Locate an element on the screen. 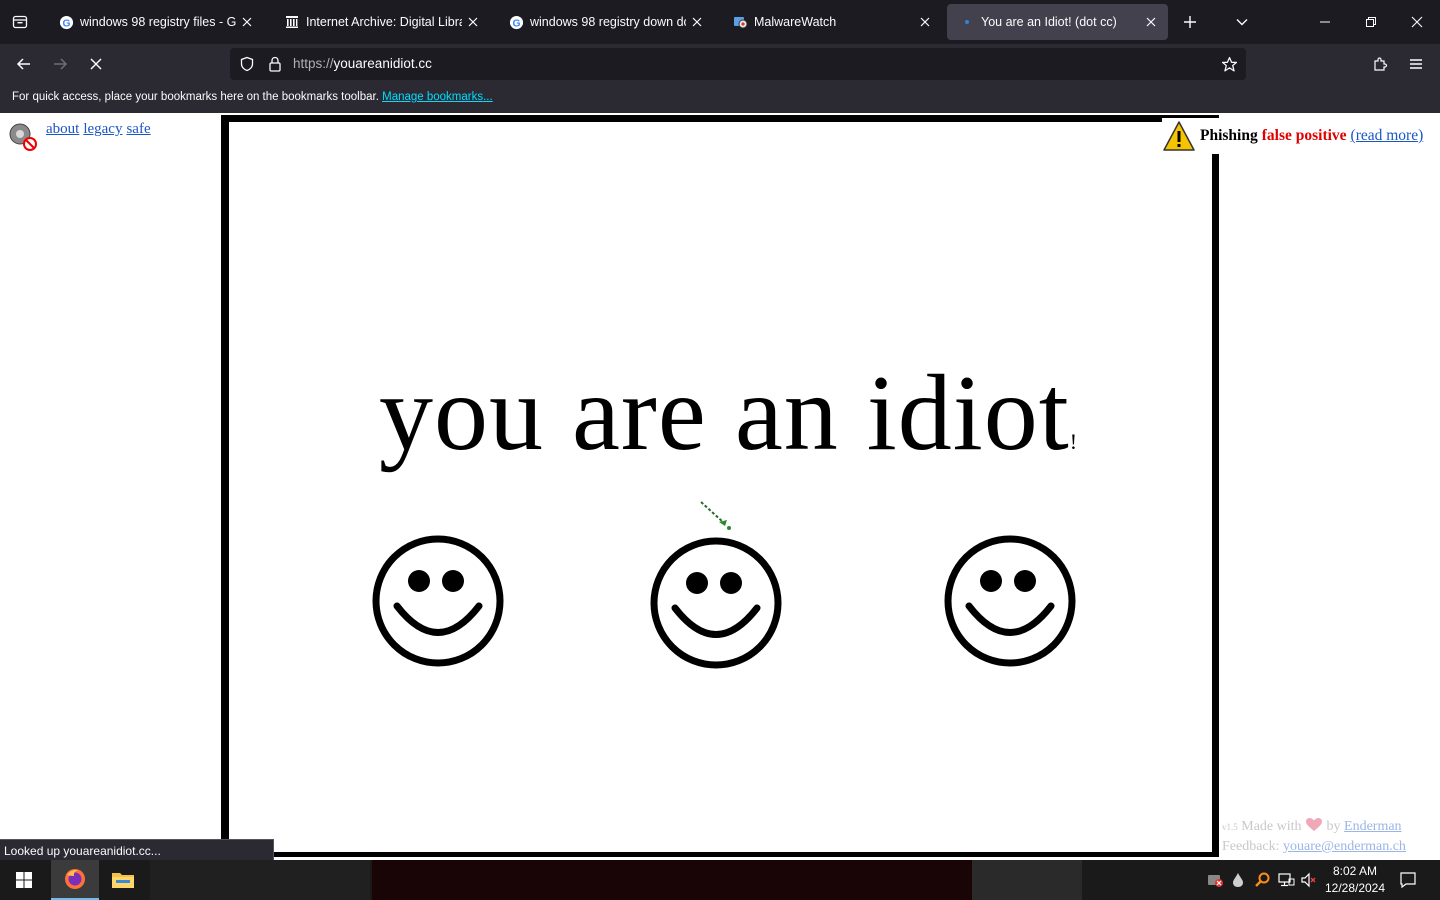 The height and width of the screenshot is (900, 1440). restore-button is located at coordinates (1371, 22).